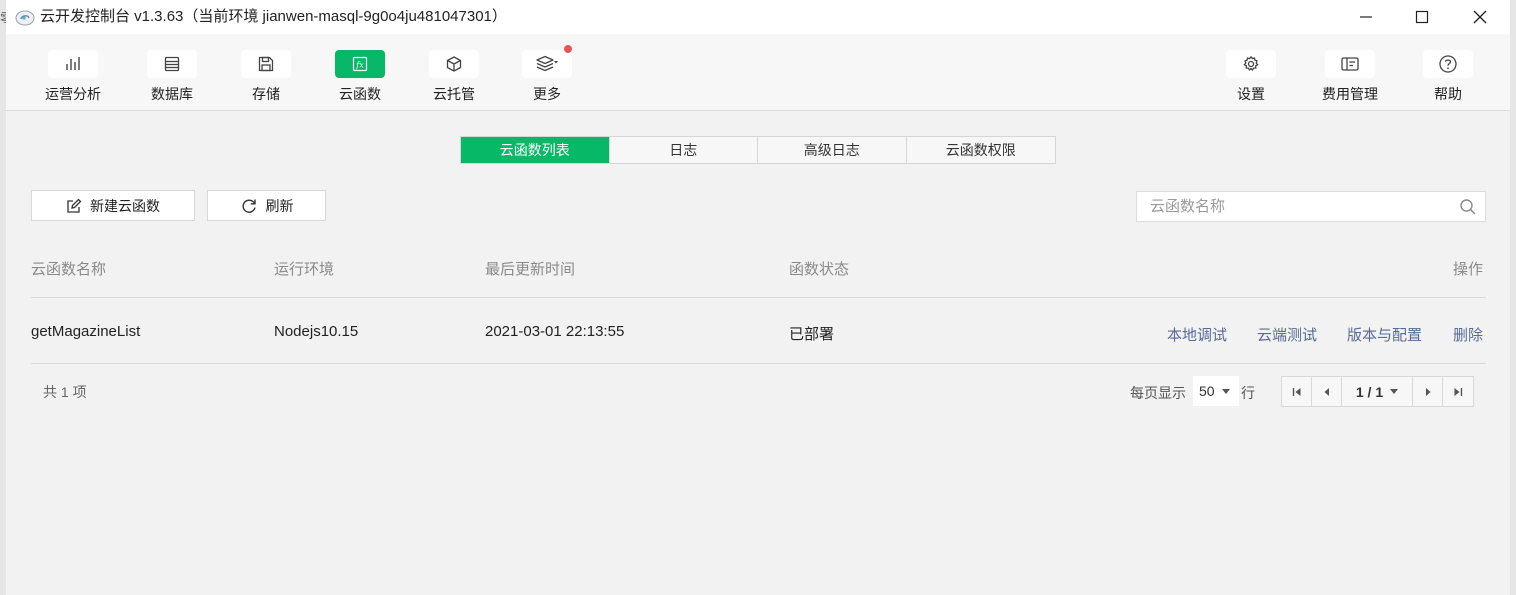 The image size is (1516, 595). I want to click on help-icon, so click(1448, 64).